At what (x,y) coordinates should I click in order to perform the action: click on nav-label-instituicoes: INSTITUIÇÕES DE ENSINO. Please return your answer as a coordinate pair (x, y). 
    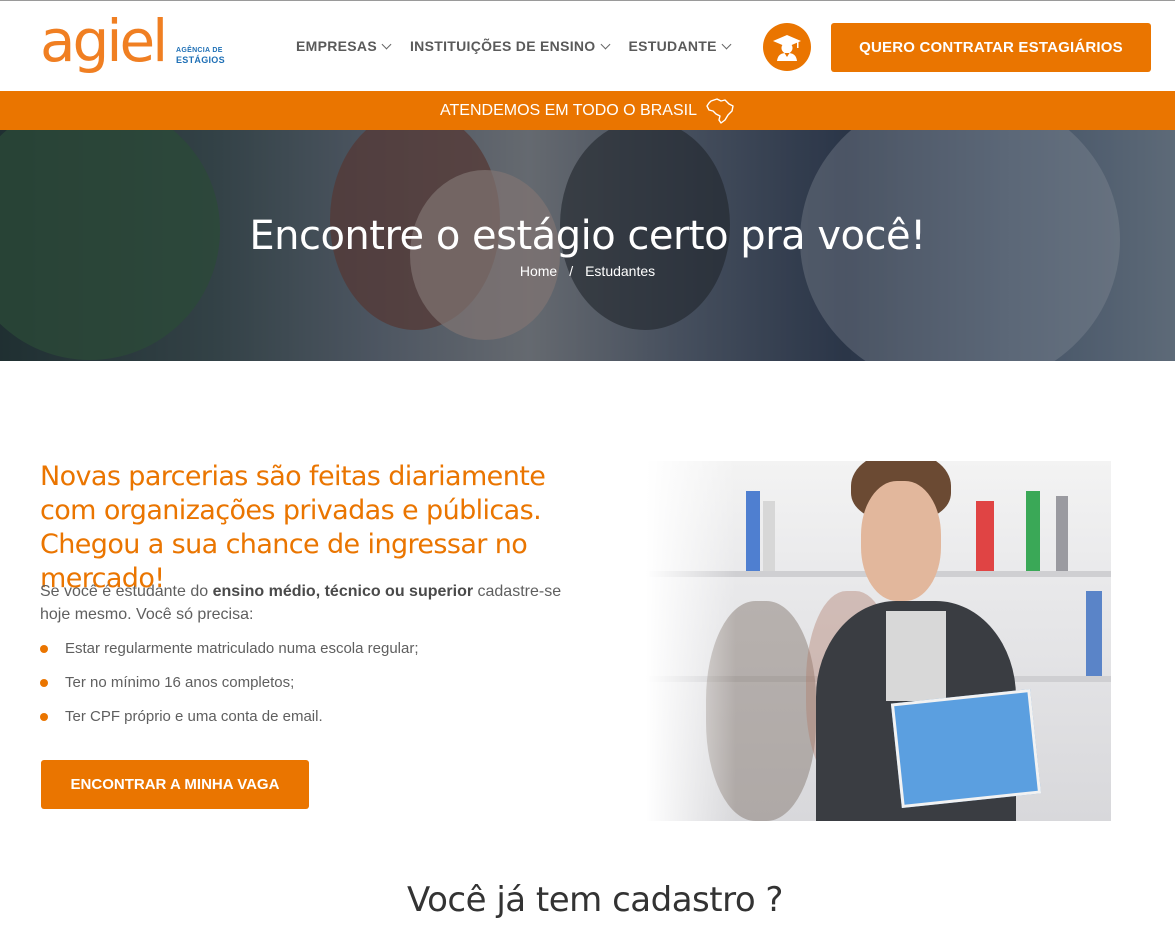
    Looking at the image, I should click on (502, 46).